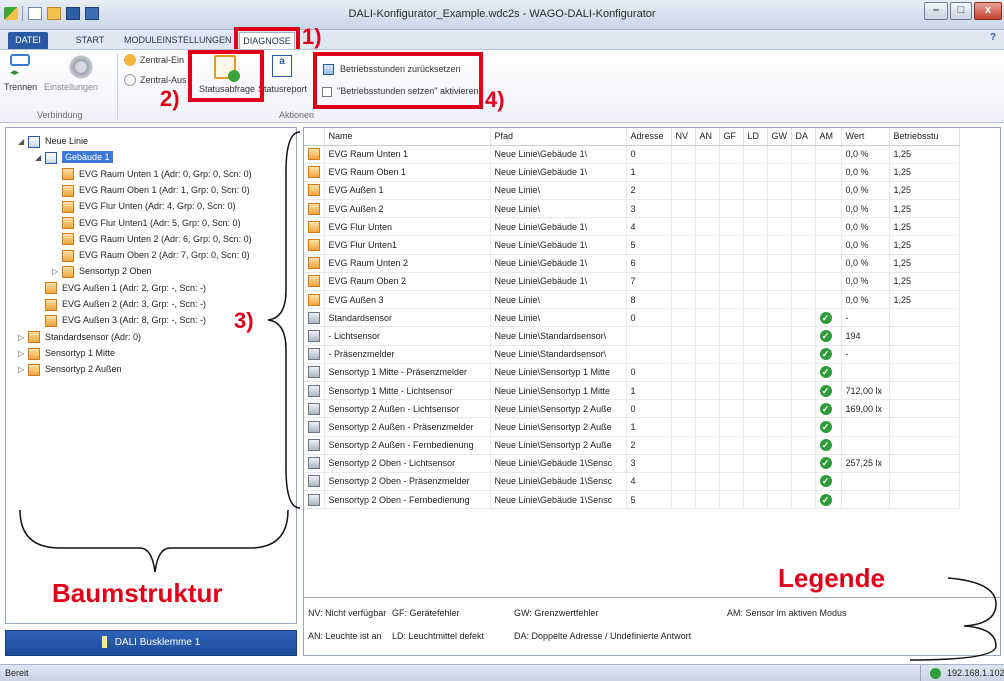  I want to click on brace-tree, so click(154, 541).